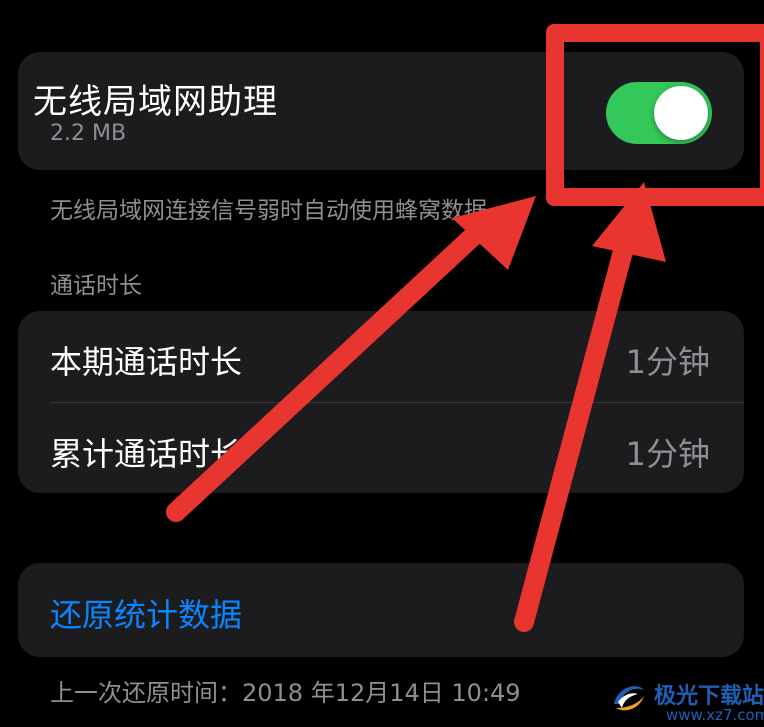  Describe the element at coordinates (715, 715) in the screenshot. I see `watermark-url: www.xz7.com` at that location.